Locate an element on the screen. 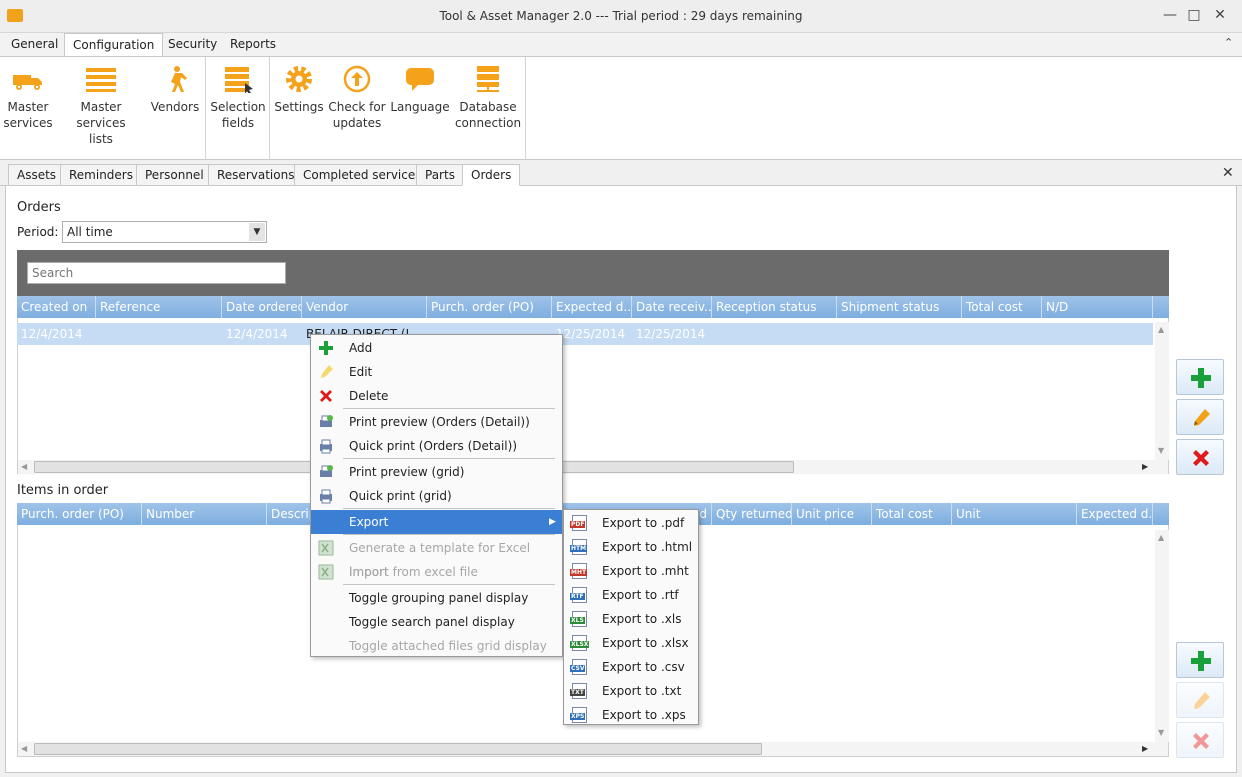 The width and height of the screenshot is (1242, 777). menu-item-export-txt: TXT Export to .txt is located at coordinates (631, 691).